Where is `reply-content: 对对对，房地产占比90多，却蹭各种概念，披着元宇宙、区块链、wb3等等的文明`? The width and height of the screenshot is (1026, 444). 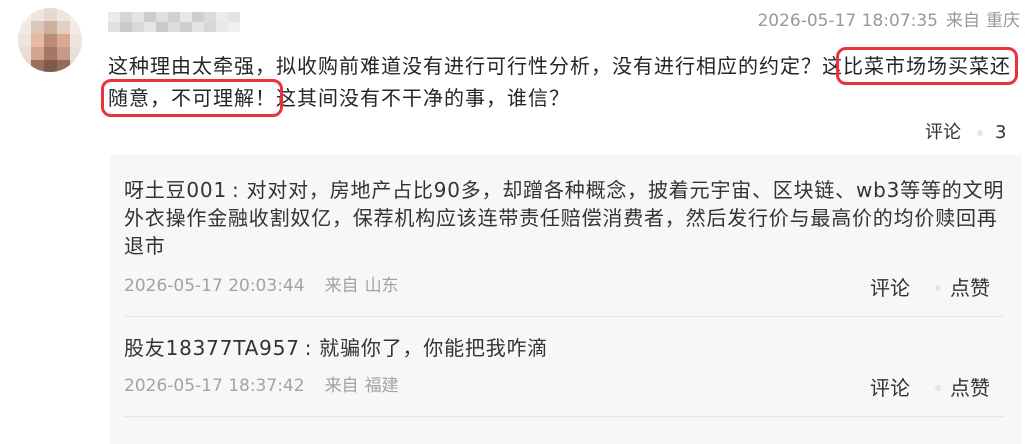 reply-content: 对对对，房地产占比90多，却蹭各种概念，披着元宇宙、区块链、wb3等等的文明 is located at coordinates (625, 190).